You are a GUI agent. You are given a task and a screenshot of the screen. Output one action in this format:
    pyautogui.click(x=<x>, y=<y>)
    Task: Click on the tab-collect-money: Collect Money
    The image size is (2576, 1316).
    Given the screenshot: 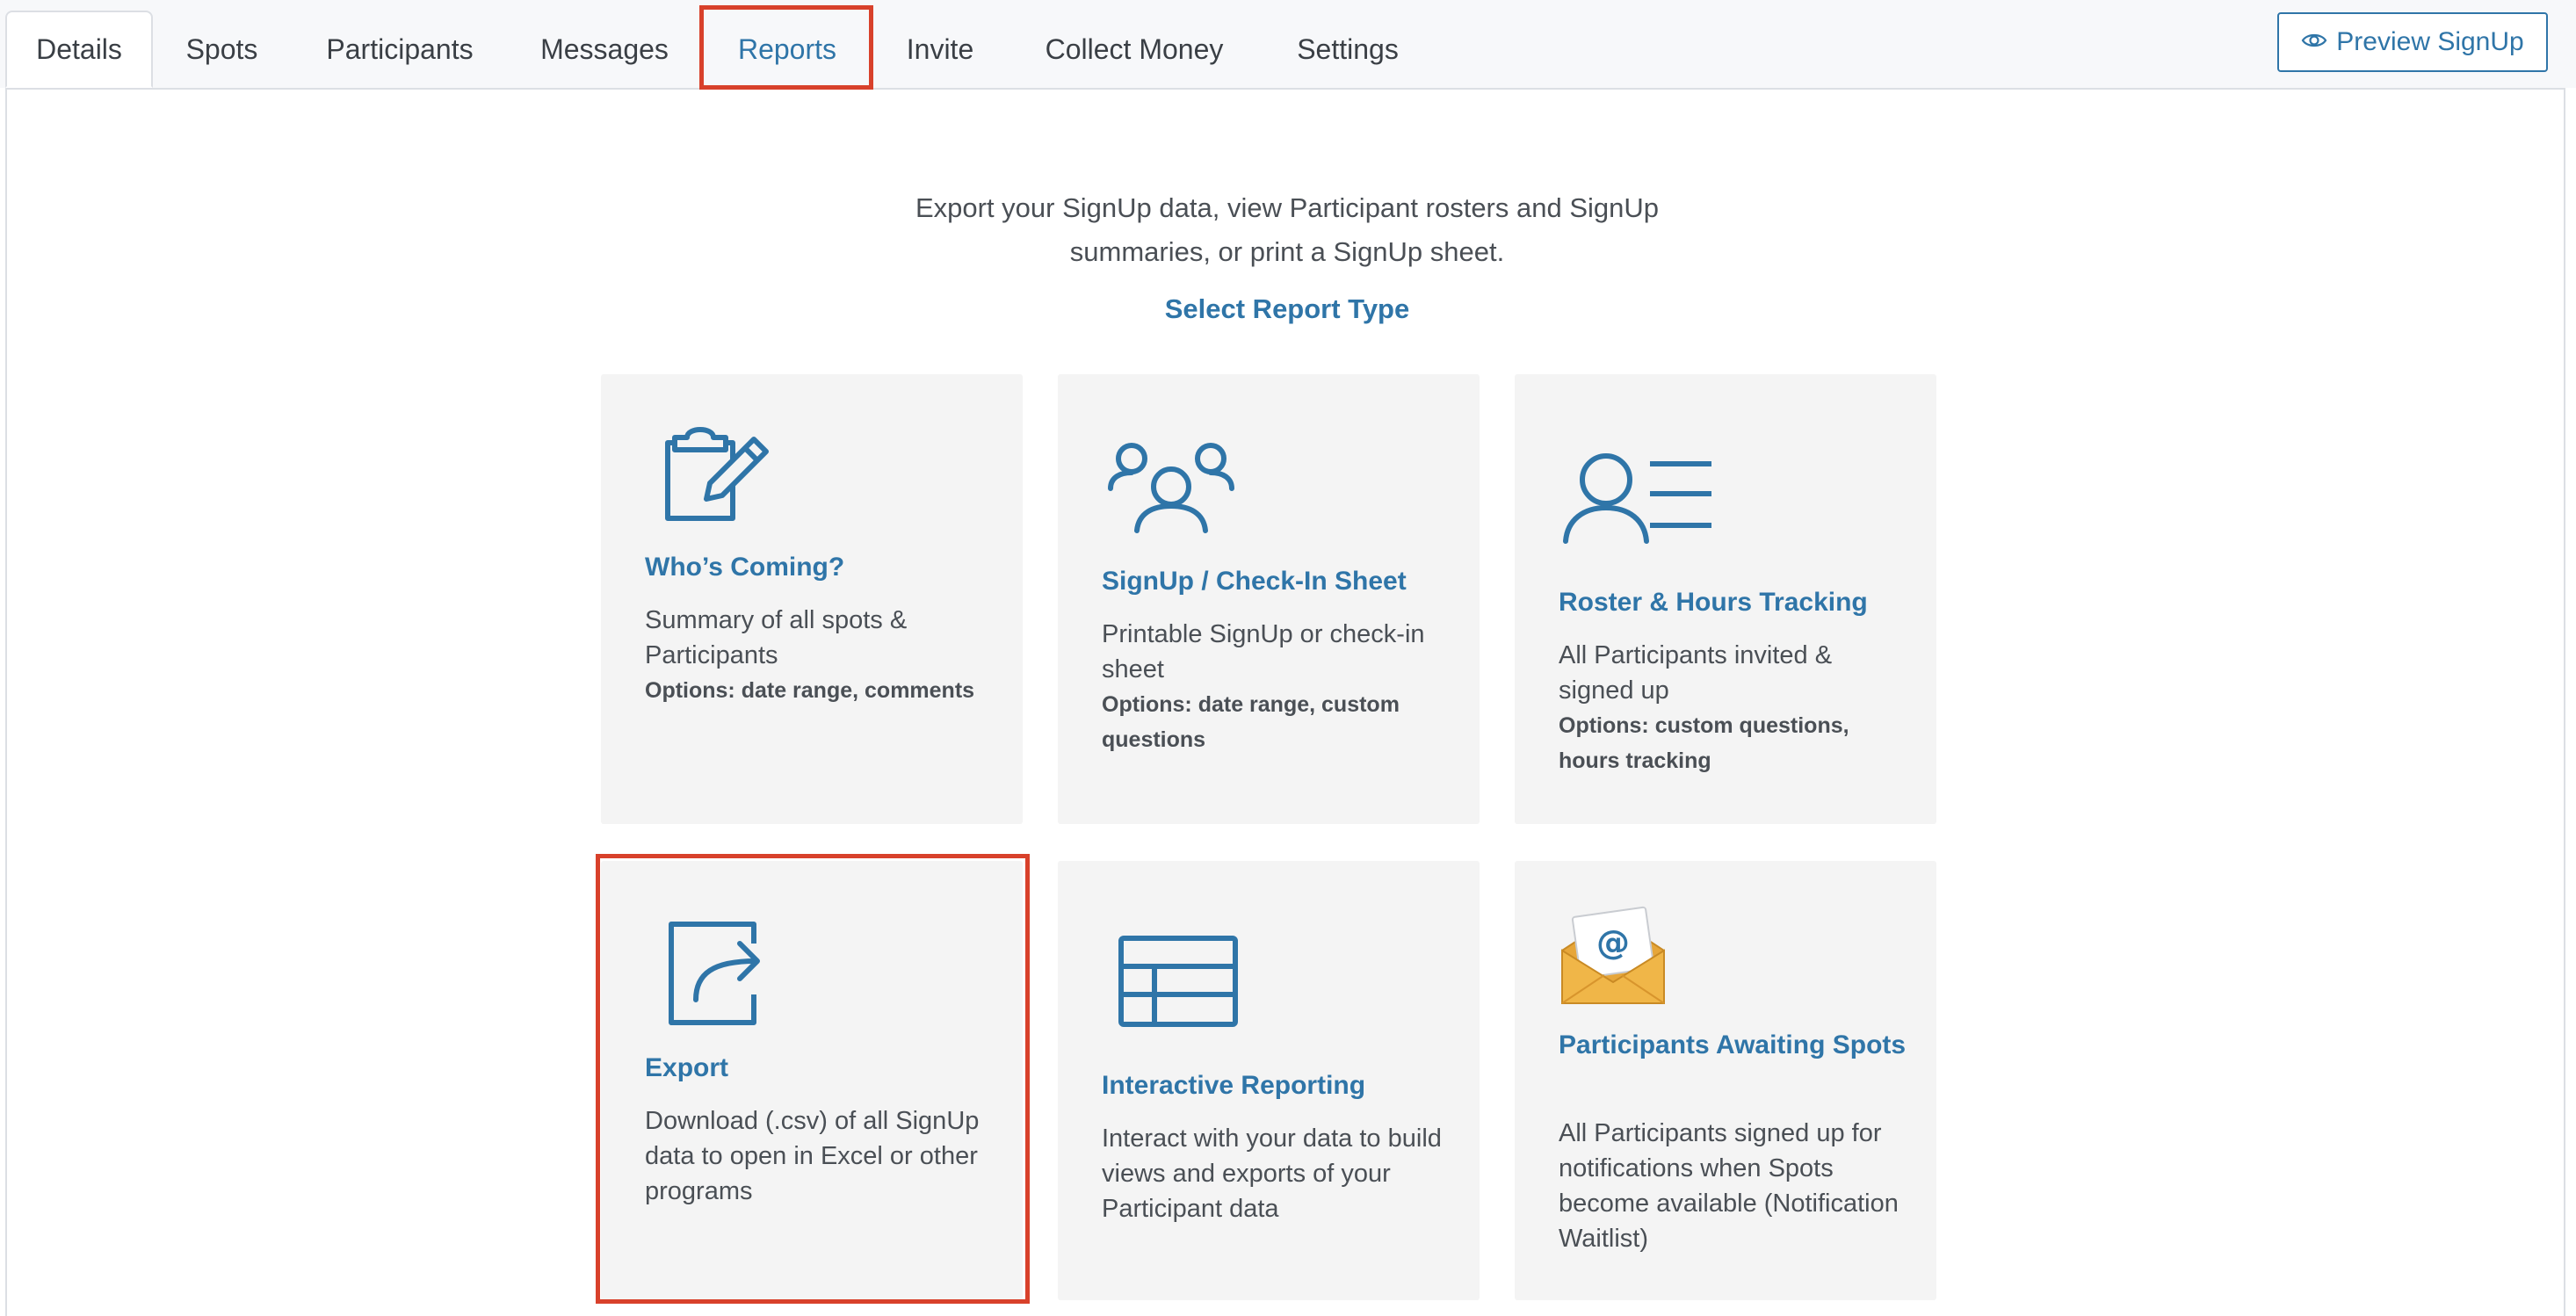 What is the action you would take?
    pyautogui.click(x=1134, y=49)
    